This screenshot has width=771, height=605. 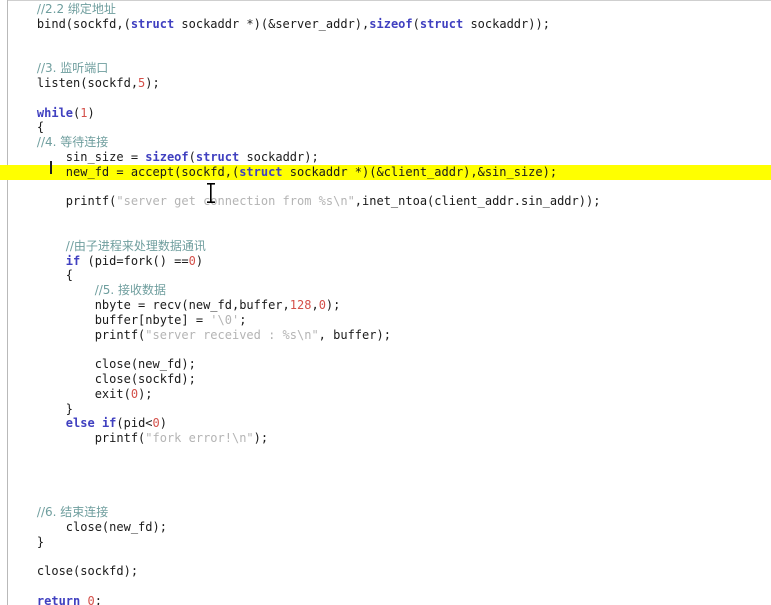 I want to click on code-token-plain: close(new_fd);, so click(x=87, y=526).